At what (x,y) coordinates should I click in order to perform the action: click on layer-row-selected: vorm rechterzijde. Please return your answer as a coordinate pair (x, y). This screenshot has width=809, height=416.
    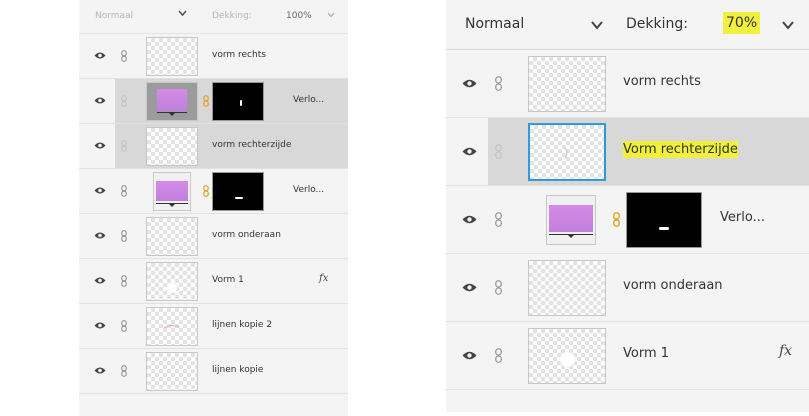
    Looking at the image, I should click on (213, 146).